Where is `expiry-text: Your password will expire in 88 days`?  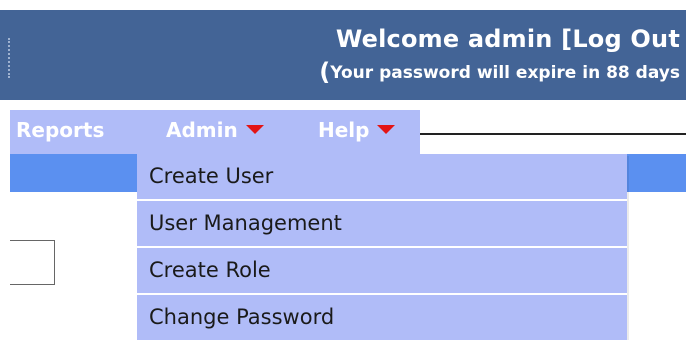
expiry-text: Your password will expire in 88 days is located at coordinates (505, 73).